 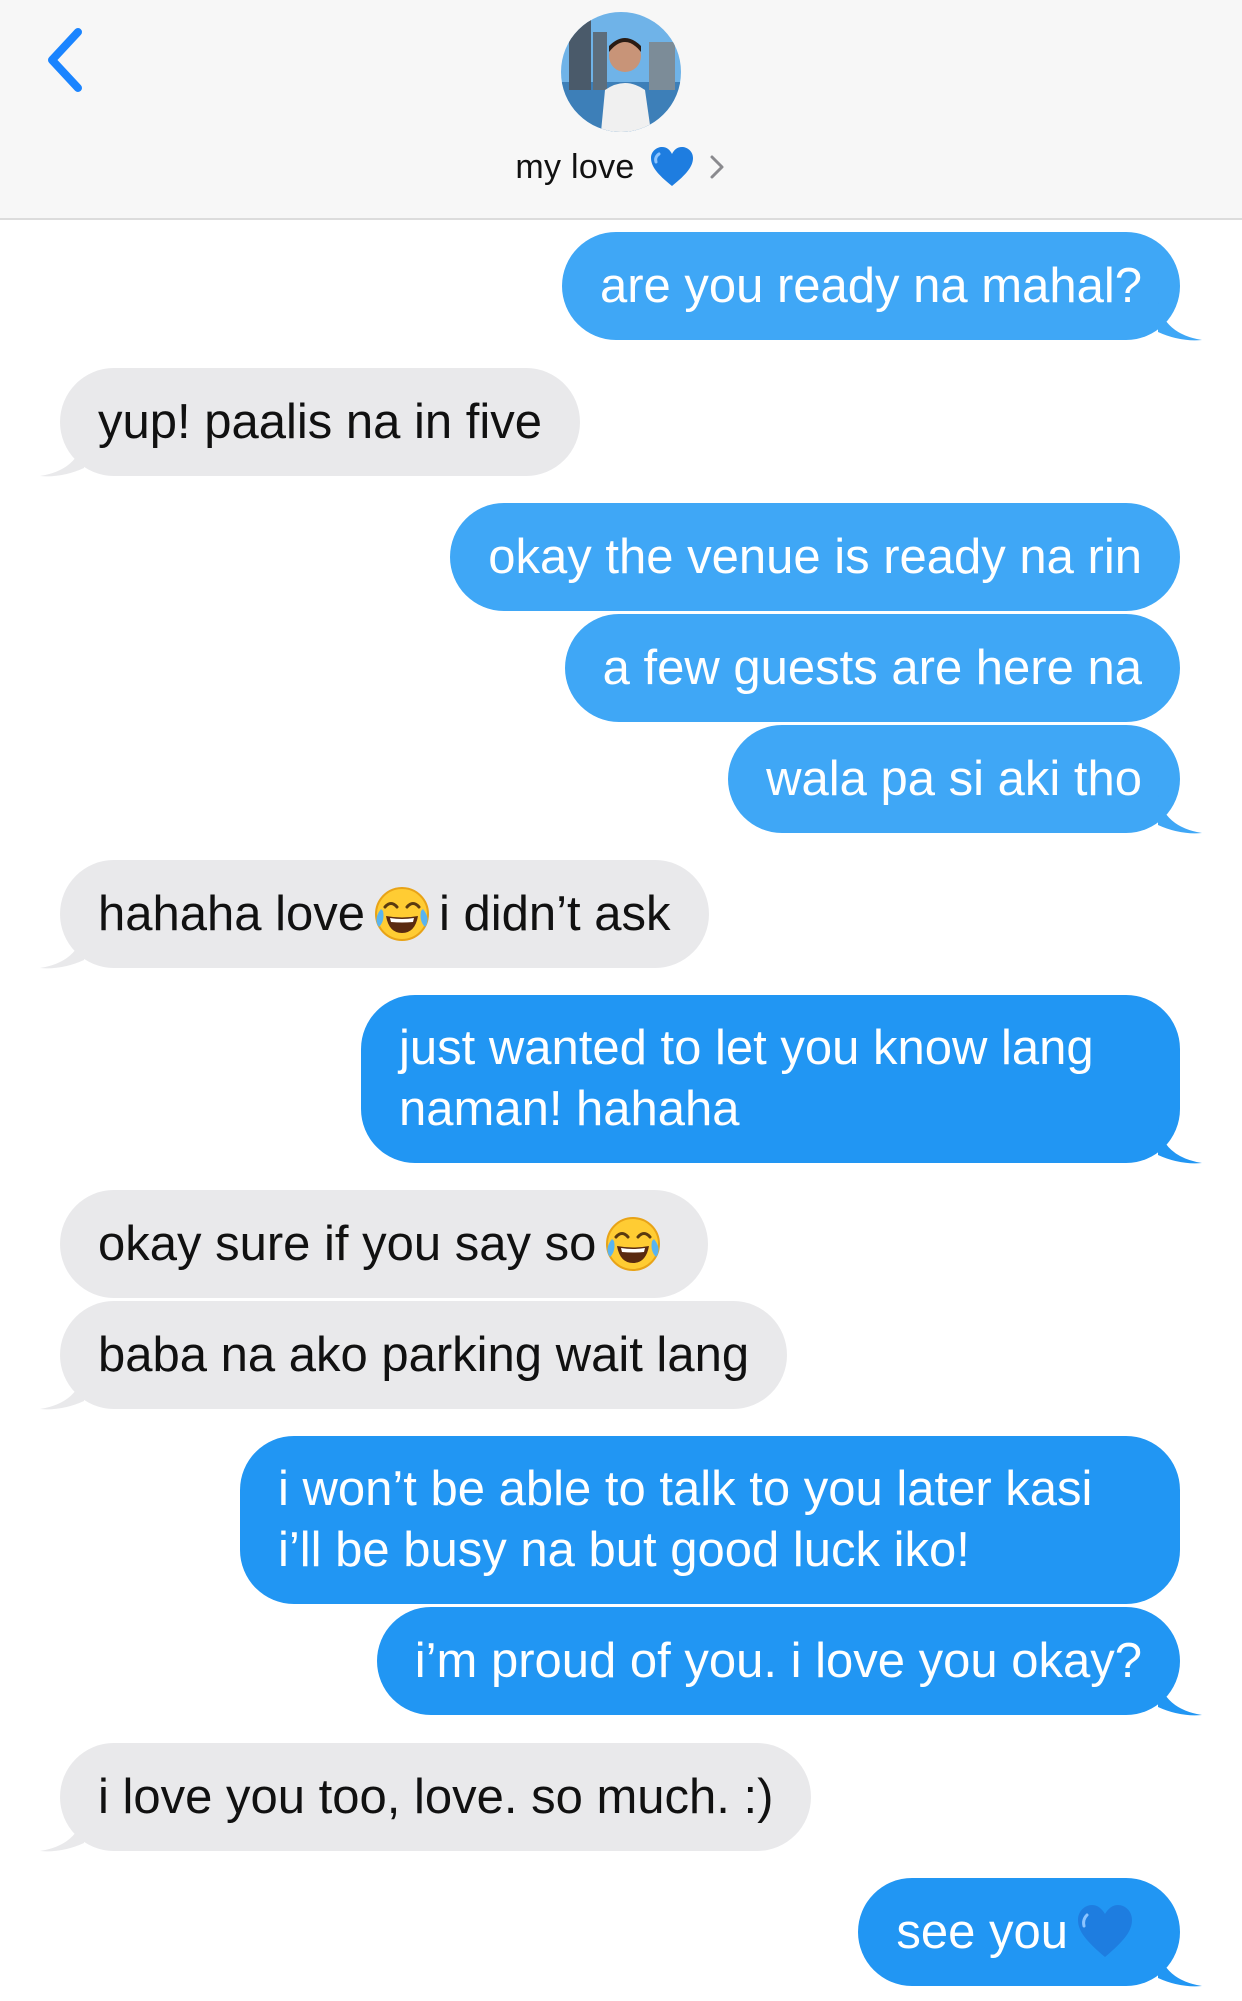 I want to click on message-bubble-outgoing: i’m proud of you. i love you okay?, so click(x=789, y=1661).